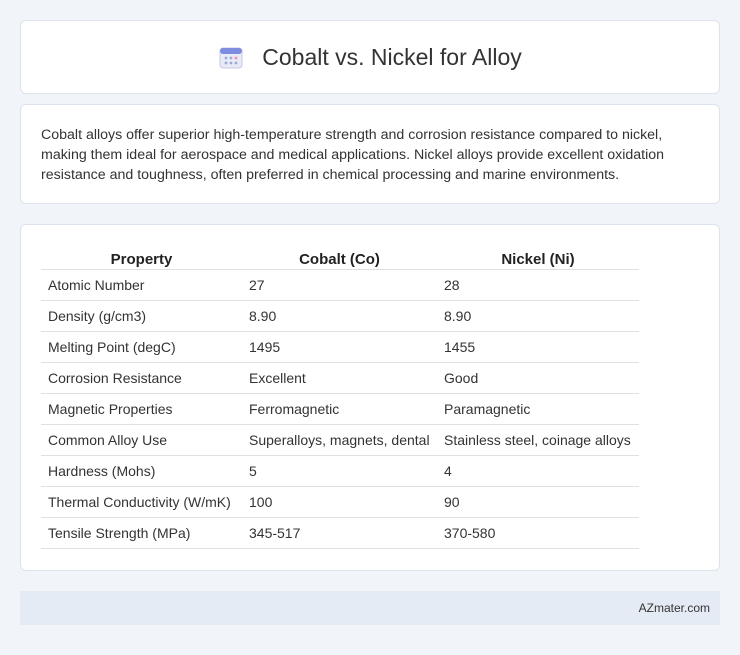  What do you see at coordinates (231, 57) in the screenshot?
I see `calendar-icon` at bounding box center [231, 57].